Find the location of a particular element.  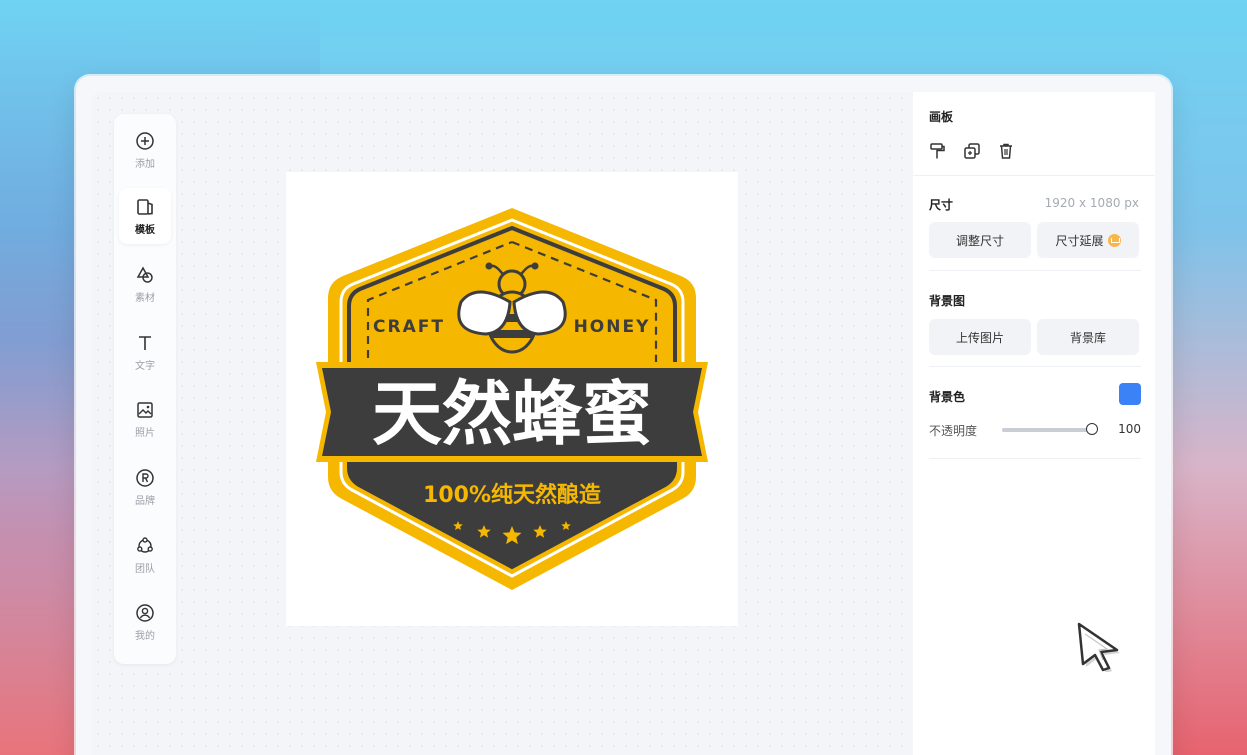

resize-button: 调整尺寸 is located at coordinates (980, 240).